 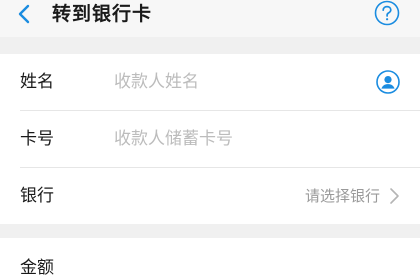 I want to click on back-button, so click(x=25, y=14).